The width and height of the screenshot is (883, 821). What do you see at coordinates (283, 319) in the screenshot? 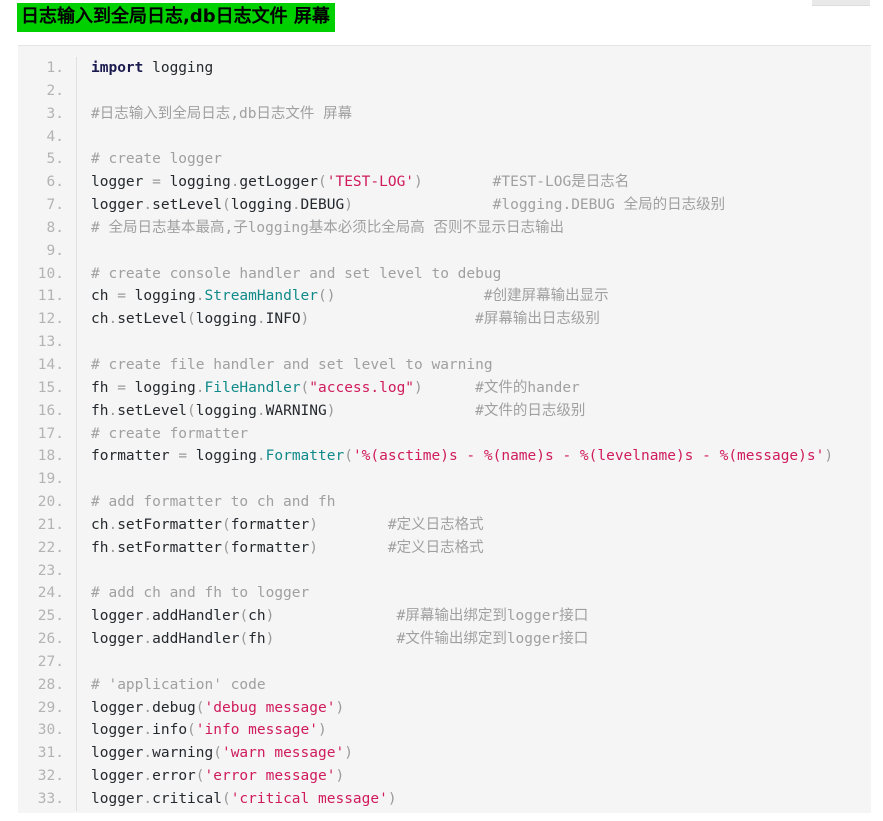
I see `code-token-nm: INFO` at bounding box center [283, 319].